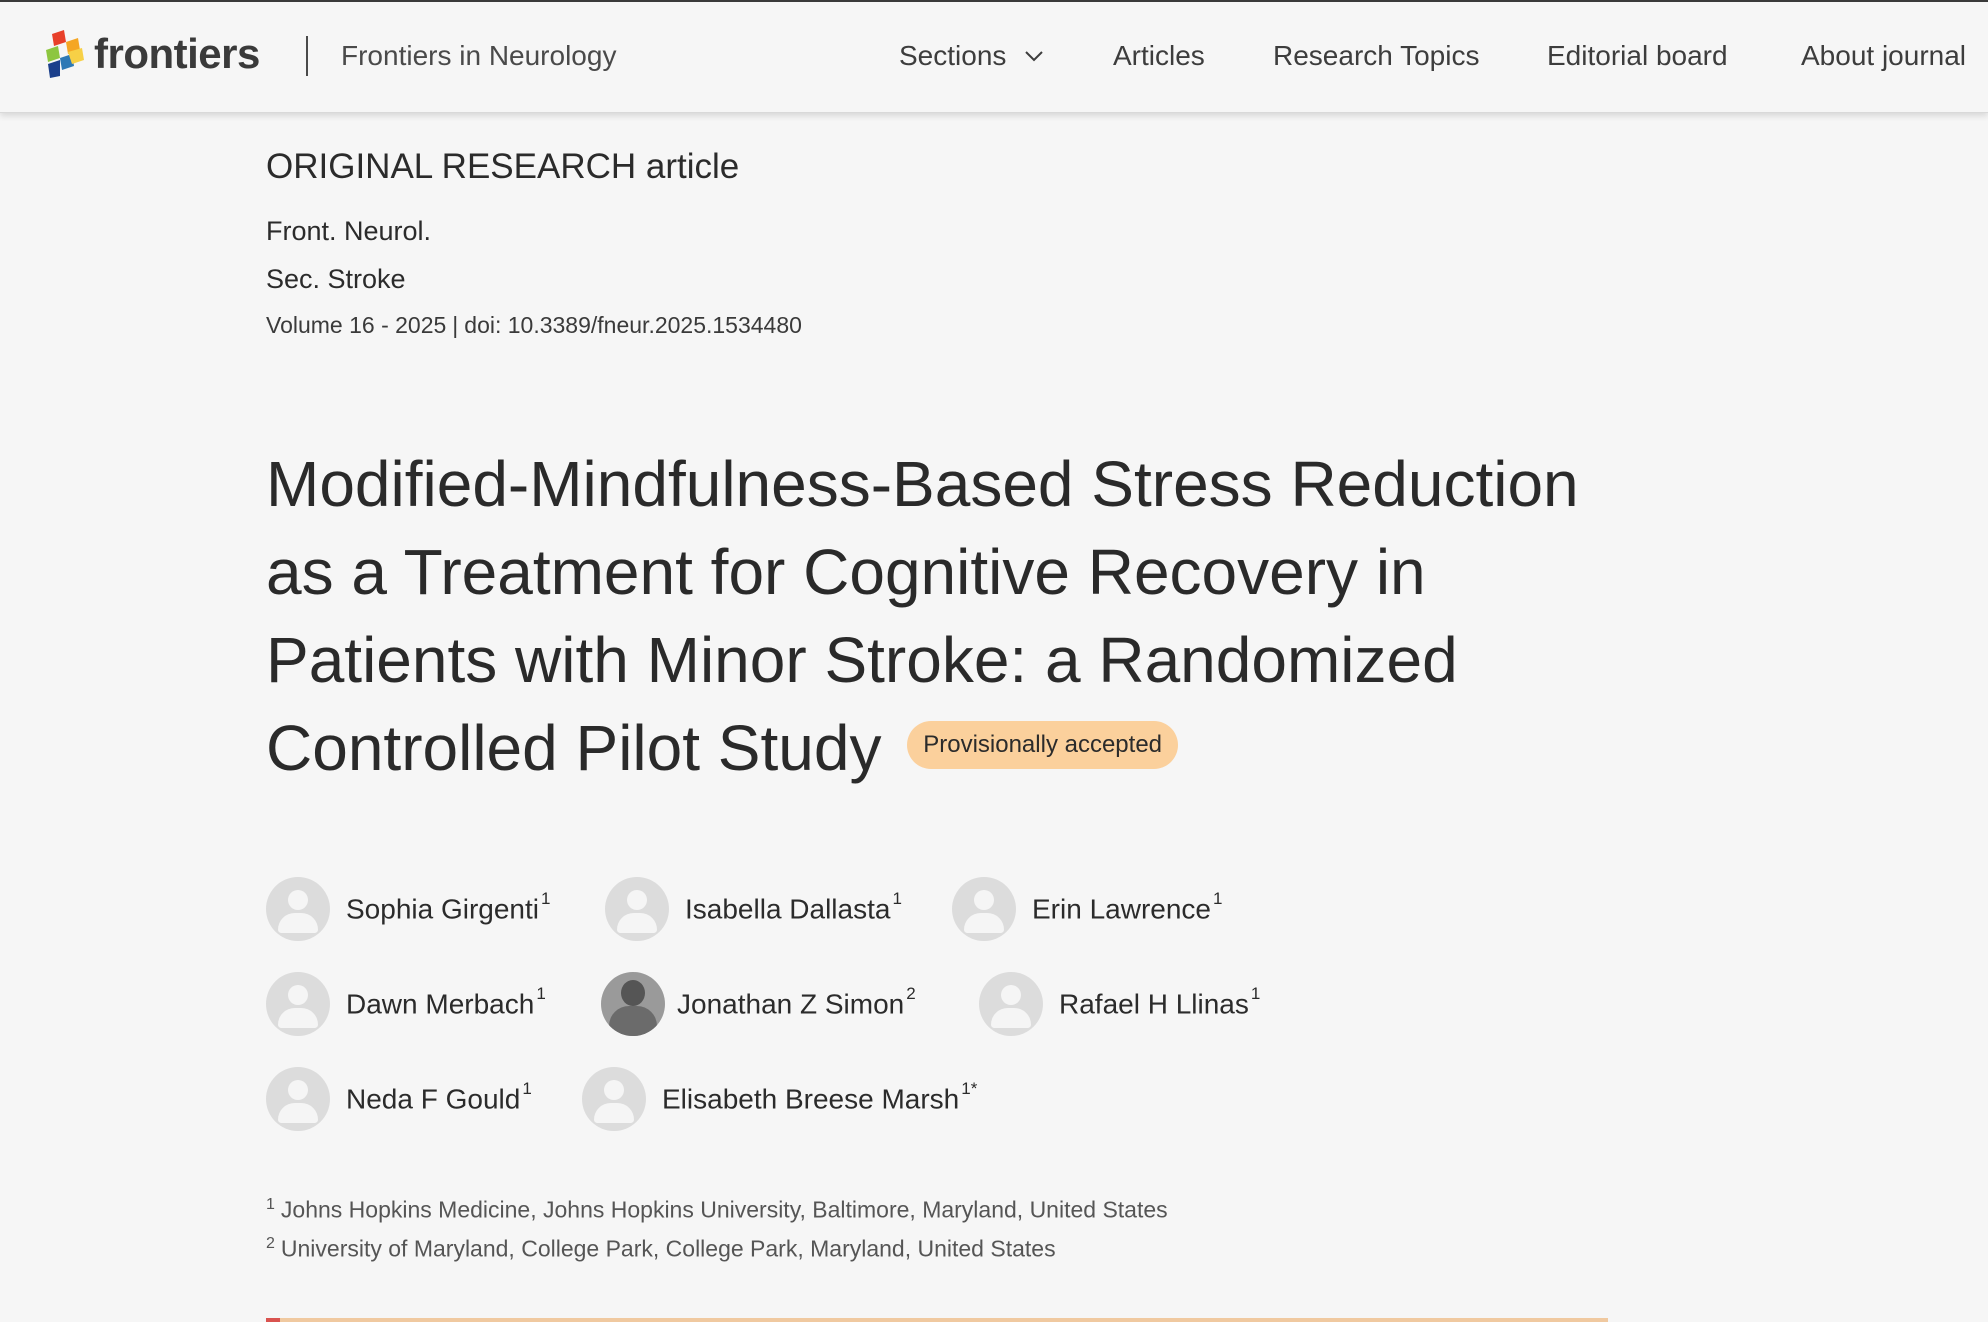 This screenshot has width=1988, height=1322. I want to click on nav-sections-label: Sections, so click(953, 55).